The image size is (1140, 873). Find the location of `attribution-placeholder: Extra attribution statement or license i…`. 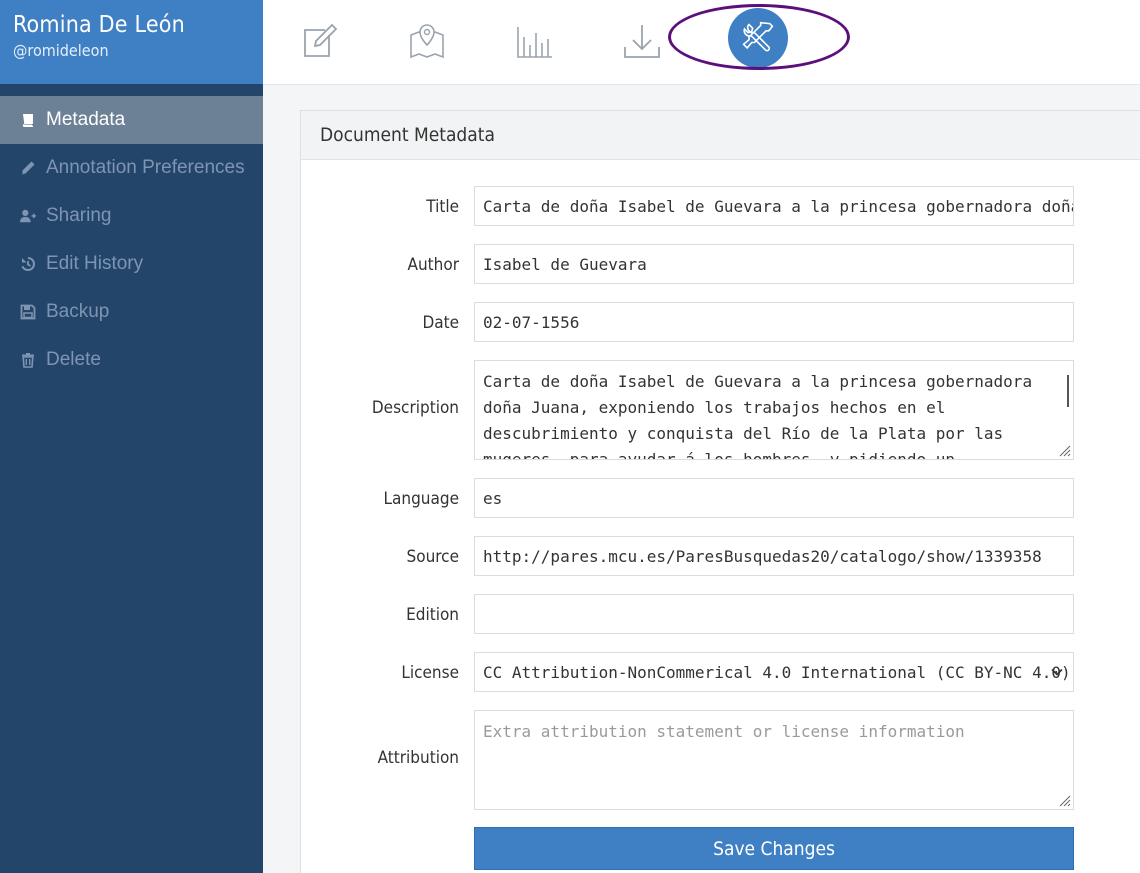

attribution-placeholder: Extra attribution statement or license i… is located at coordinates (724, 731).